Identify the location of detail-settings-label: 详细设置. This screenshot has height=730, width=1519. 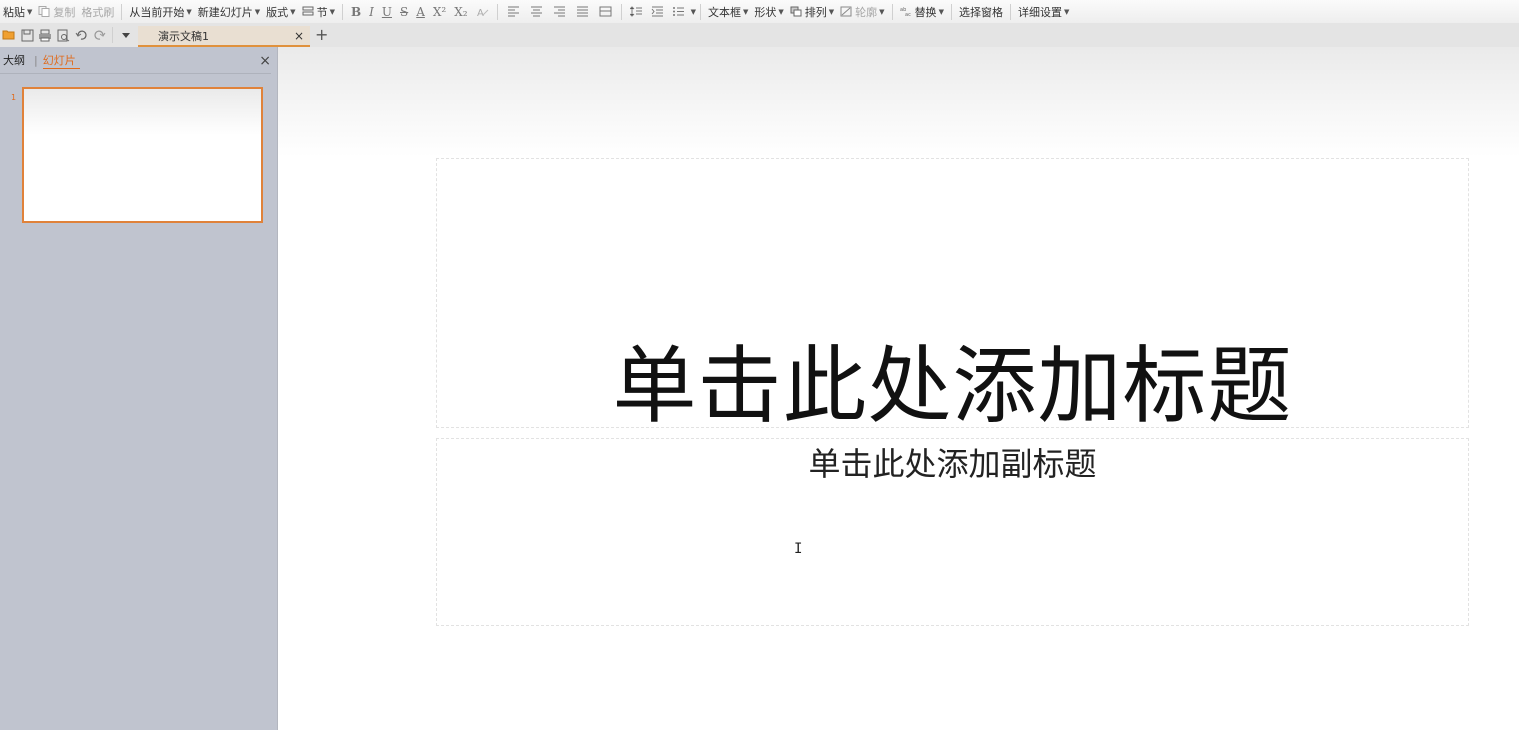
(1039, 12).